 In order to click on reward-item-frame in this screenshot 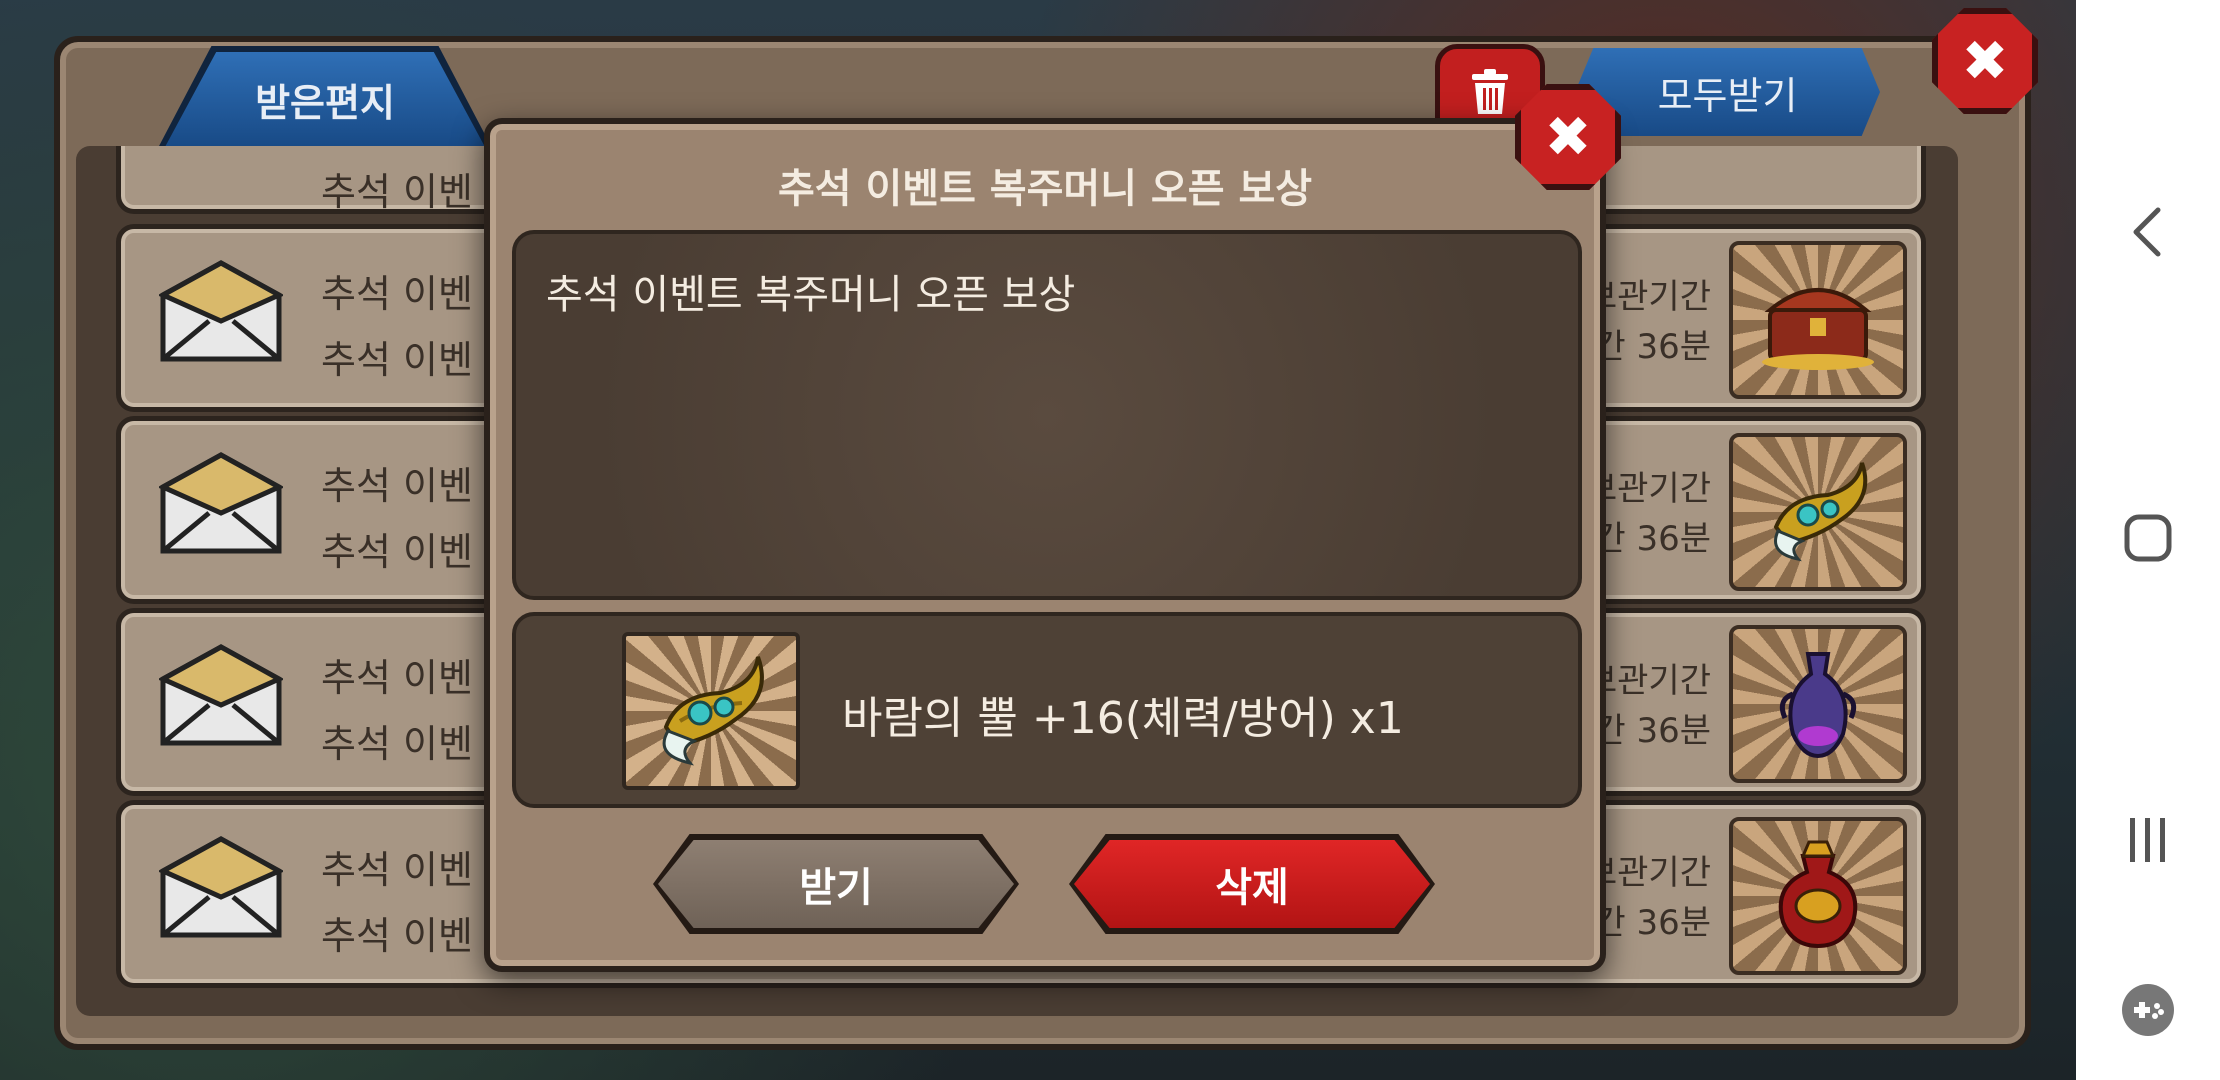, I will do `click(711, 711)`.